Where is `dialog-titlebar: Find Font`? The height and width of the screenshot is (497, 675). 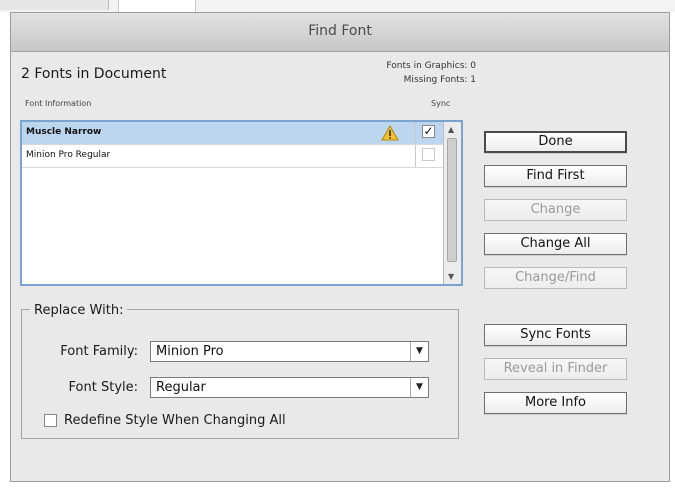 dialog-titlebar: Find Font is located at coordinates (340, 32).